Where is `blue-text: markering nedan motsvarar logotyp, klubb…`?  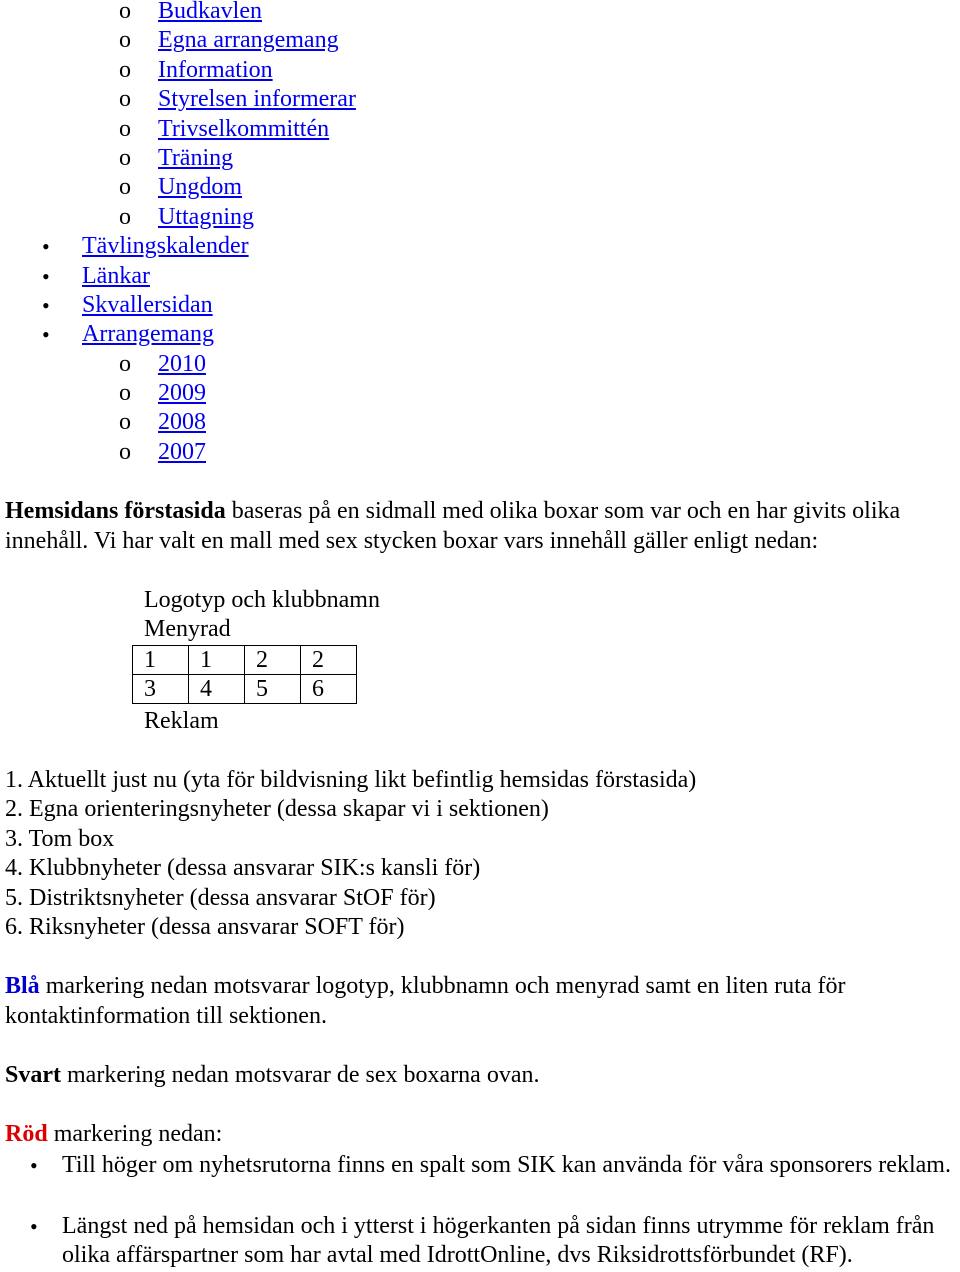
blue-text: markering nedan motsvarar logotyp, klubb… is located at coordinates (425, 1001).